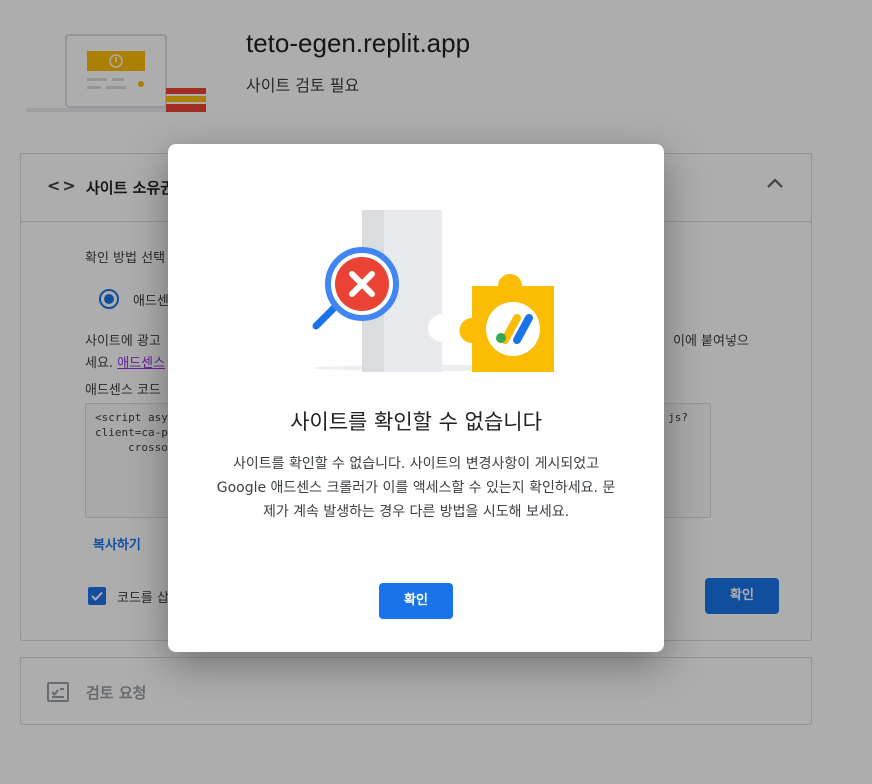  Describe the element at coordinates (416, 601) in the screenshot. I see `dialog-confirm-button: 확인` at that location.